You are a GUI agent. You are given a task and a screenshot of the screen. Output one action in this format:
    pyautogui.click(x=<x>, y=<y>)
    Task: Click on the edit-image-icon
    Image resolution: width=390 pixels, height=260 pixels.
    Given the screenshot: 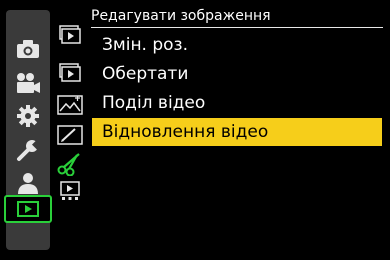 What is the action you would take?
    pyautogui.click(x=70, y=135)
    